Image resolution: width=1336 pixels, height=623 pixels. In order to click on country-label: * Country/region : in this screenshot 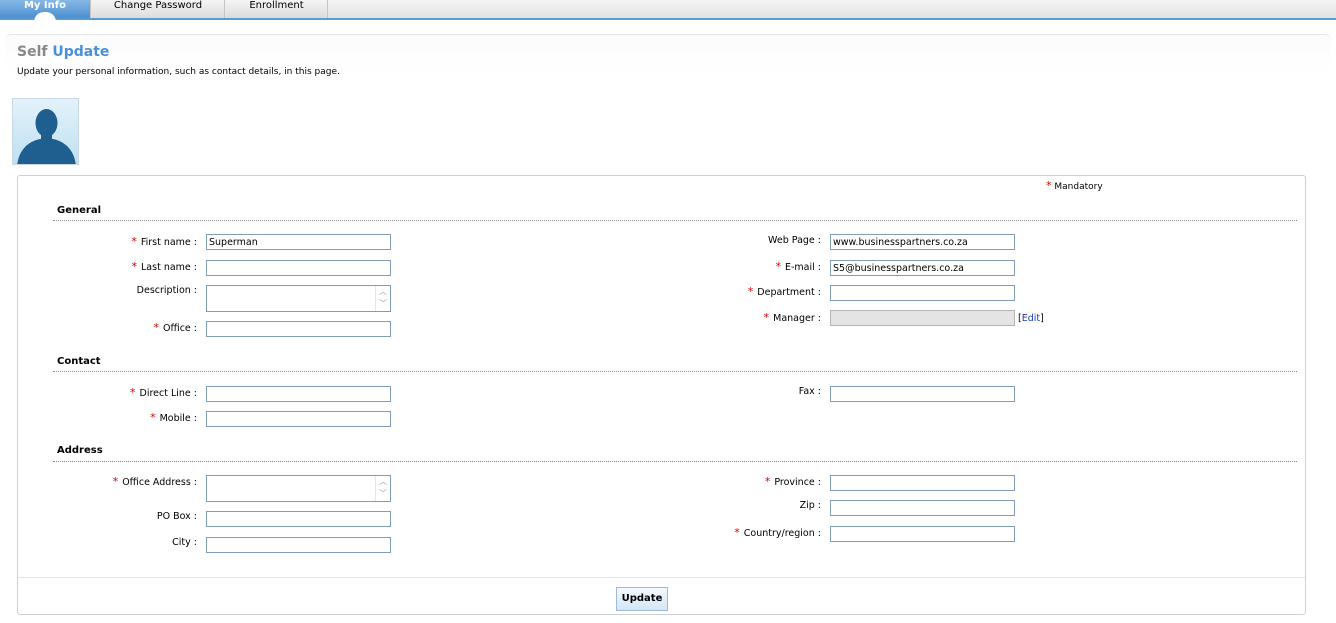, I will do `click(721, 532)`.